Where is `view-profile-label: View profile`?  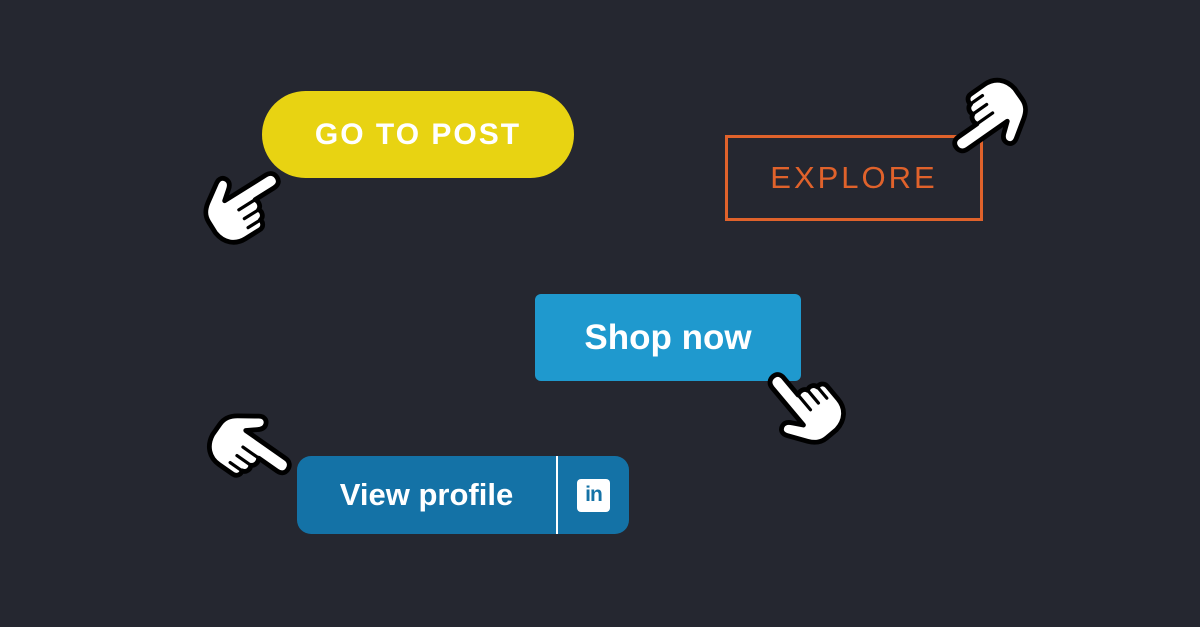 view-profile-label: View profile is located at coordinates (426, 494).